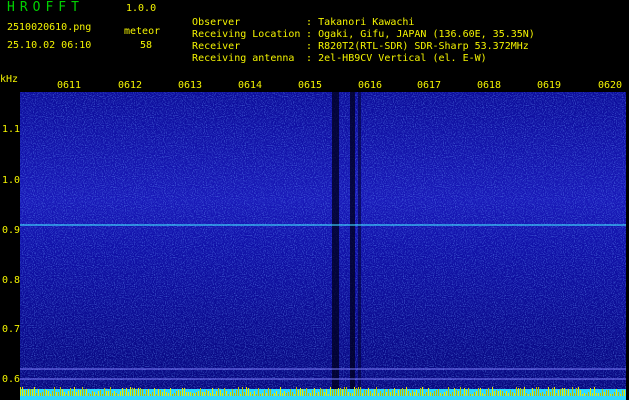 The height and width of the screenshot is (400, 629). What do you see at coordinates (190, 85) in the screenshot?
I see `time-tick: 0613` at bounding box center [190, 85].